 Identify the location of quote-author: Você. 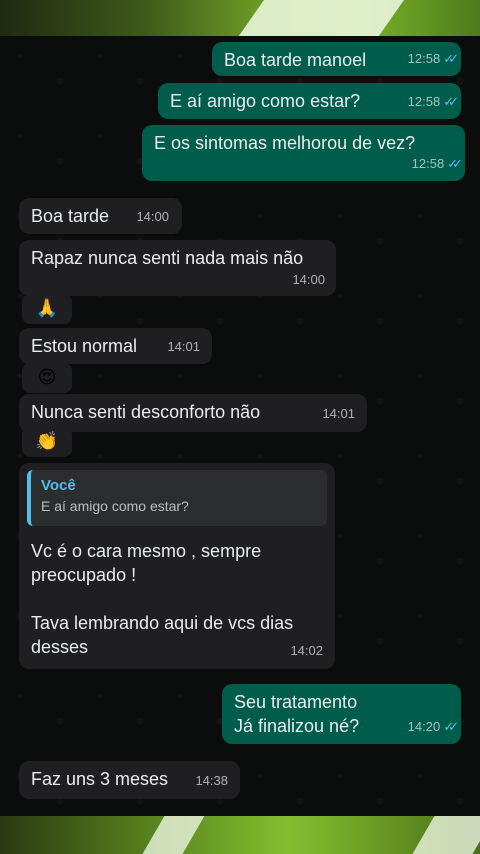
(58, 485).